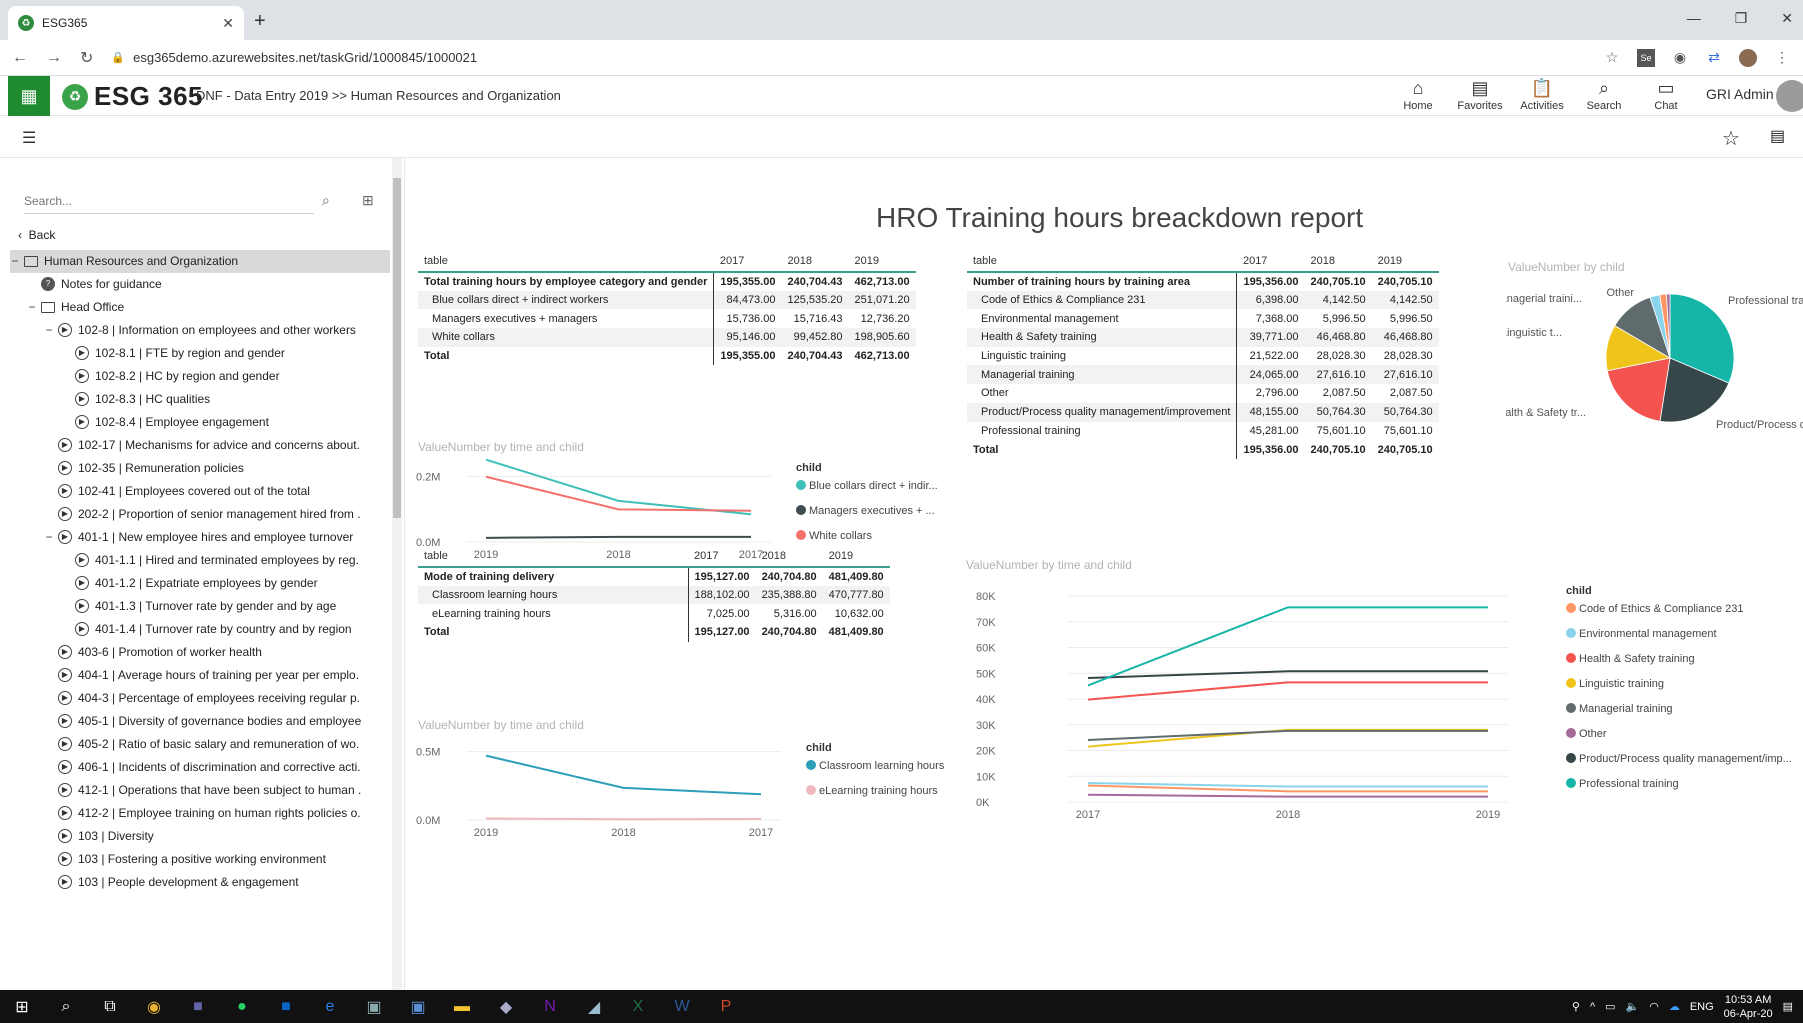 Image resolution: width=1803 pixels, height=1023 pixels. I want to click on chrome-icon: ◉, so click(154, 1006).